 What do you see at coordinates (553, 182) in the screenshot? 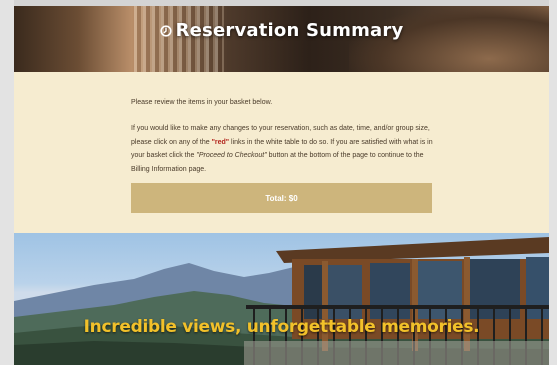
I see `right-page-edge` at bounding box center [553, 182].